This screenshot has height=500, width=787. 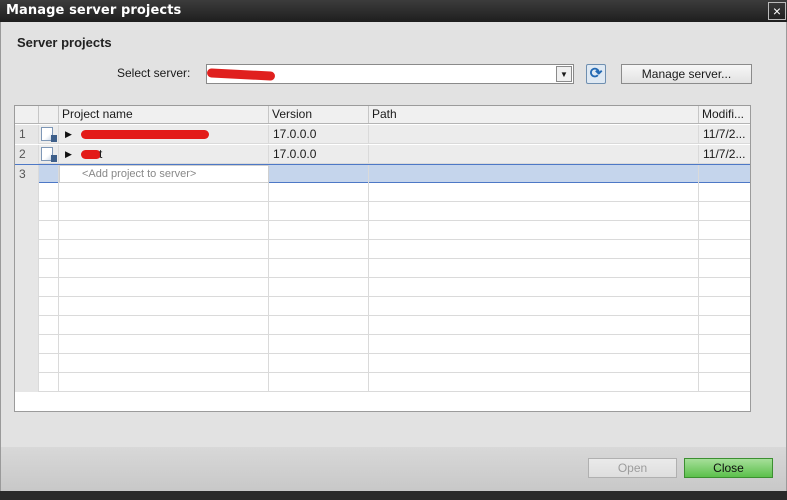 I want to click on project-file-icon, so click(x=49, y=134).